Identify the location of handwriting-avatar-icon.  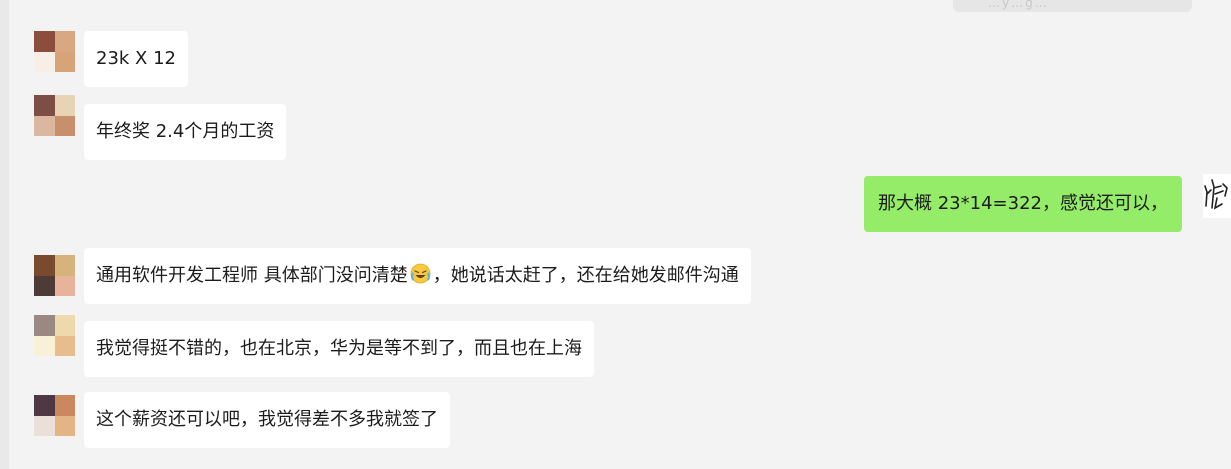
(1217, 196).